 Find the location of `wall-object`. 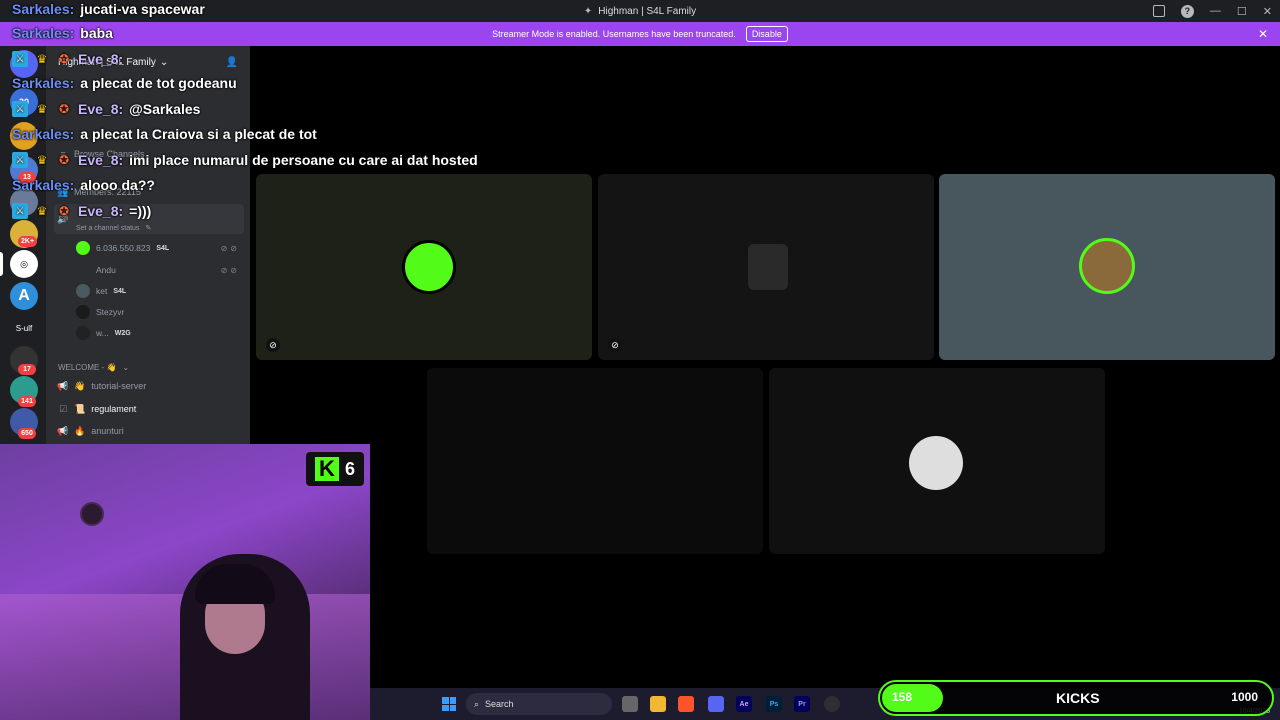

wall-object is located at coordinates (92, 514).